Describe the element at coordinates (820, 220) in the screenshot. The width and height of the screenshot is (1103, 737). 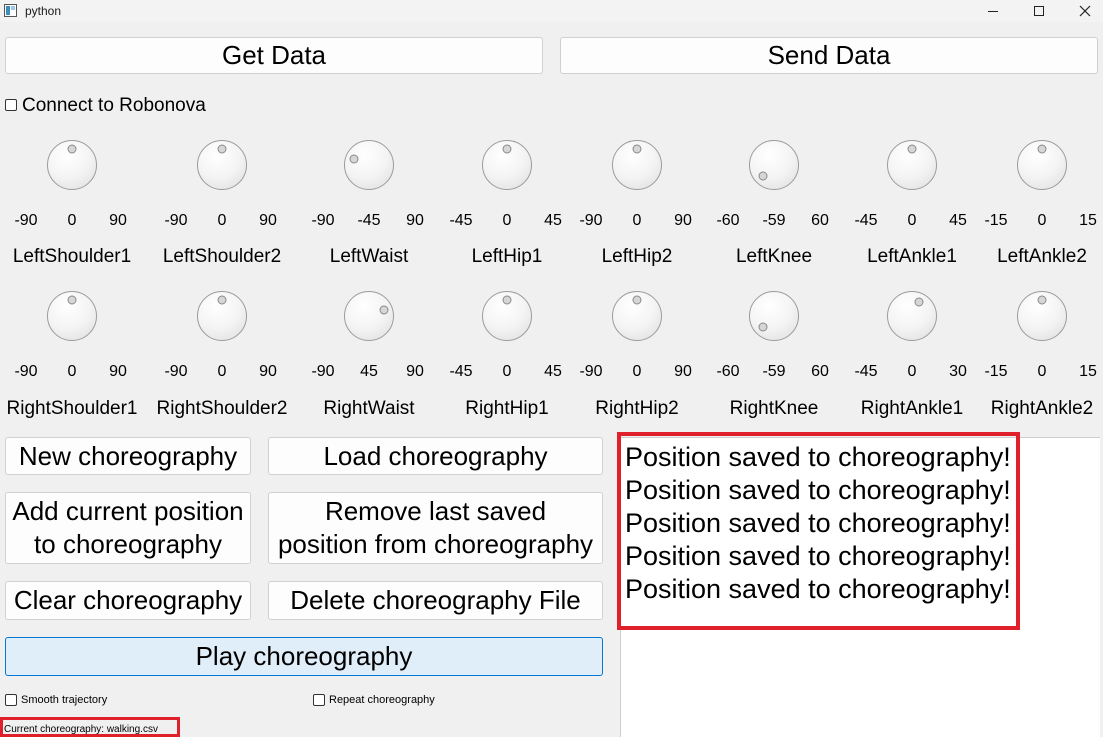
I see `dial-max-label: 60` at that location.